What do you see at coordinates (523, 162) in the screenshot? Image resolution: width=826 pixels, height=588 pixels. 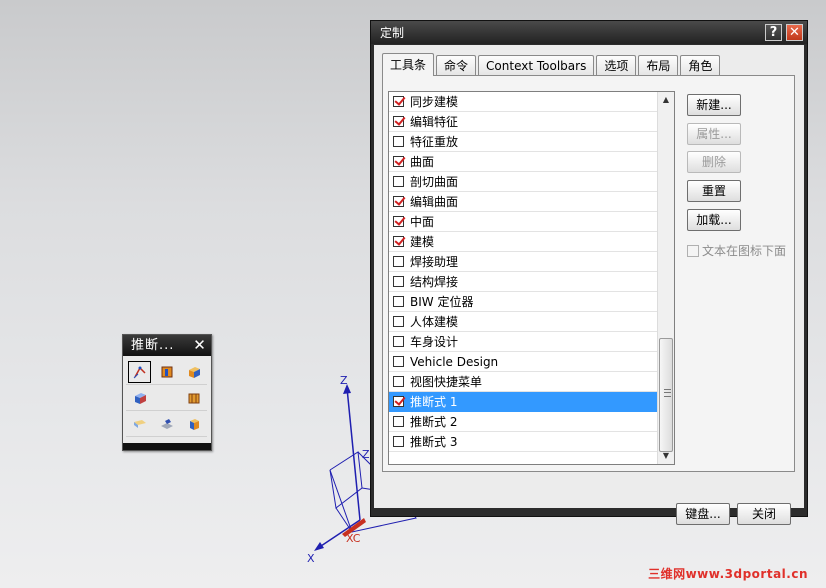 I see `toolbar-list-item: 曲面` at bounding box center [523, 162].